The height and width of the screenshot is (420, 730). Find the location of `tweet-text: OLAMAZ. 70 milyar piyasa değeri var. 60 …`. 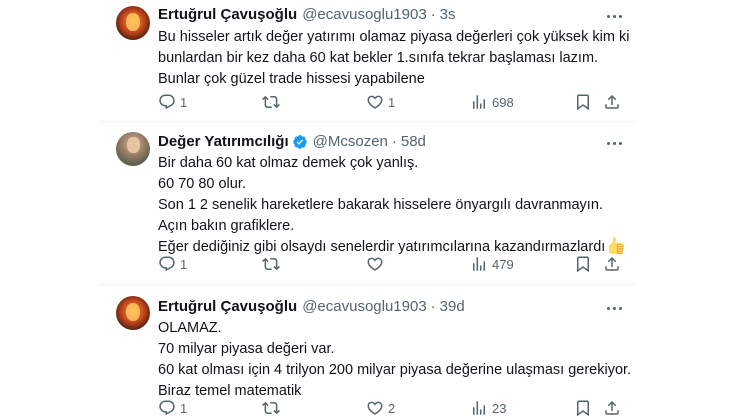

tweet-text: OLAMAZ. 70 milyar piyasa değeri var. 60 … is located at coordinates (395, 360).